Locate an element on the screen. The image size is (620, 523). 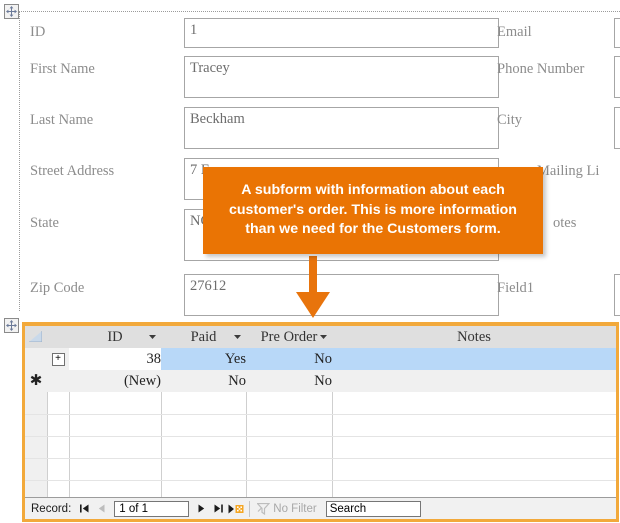
field-input-phone-number is located at coordinates (617, 77).